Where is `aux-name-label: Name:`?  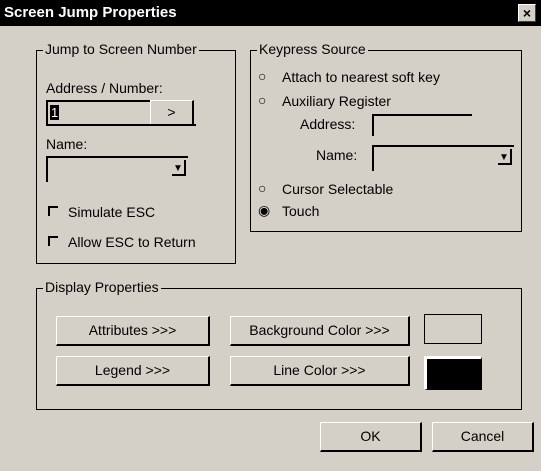
aux-name-label: Name: is located at coordinates (337, 155).